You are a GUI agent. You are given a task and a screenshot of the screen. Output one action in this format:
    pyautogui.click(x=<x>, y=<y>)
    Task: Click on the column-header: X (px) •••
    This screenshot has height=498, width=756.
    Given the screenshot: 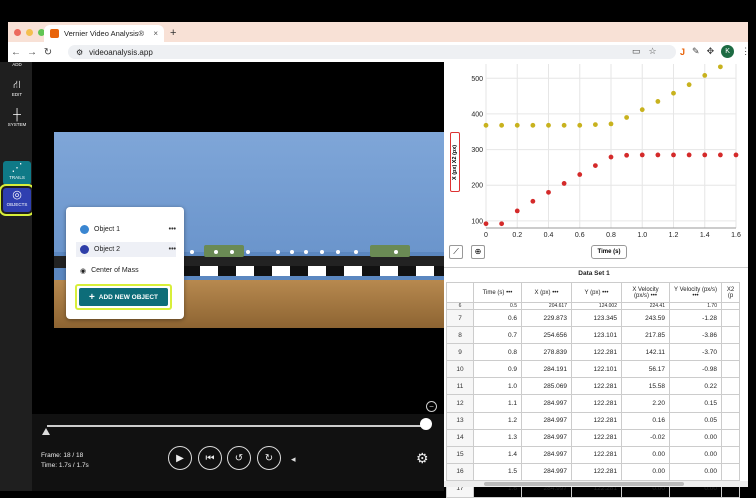 What is the action you would take?
    pyautogui.click(x=546, y=292)
    